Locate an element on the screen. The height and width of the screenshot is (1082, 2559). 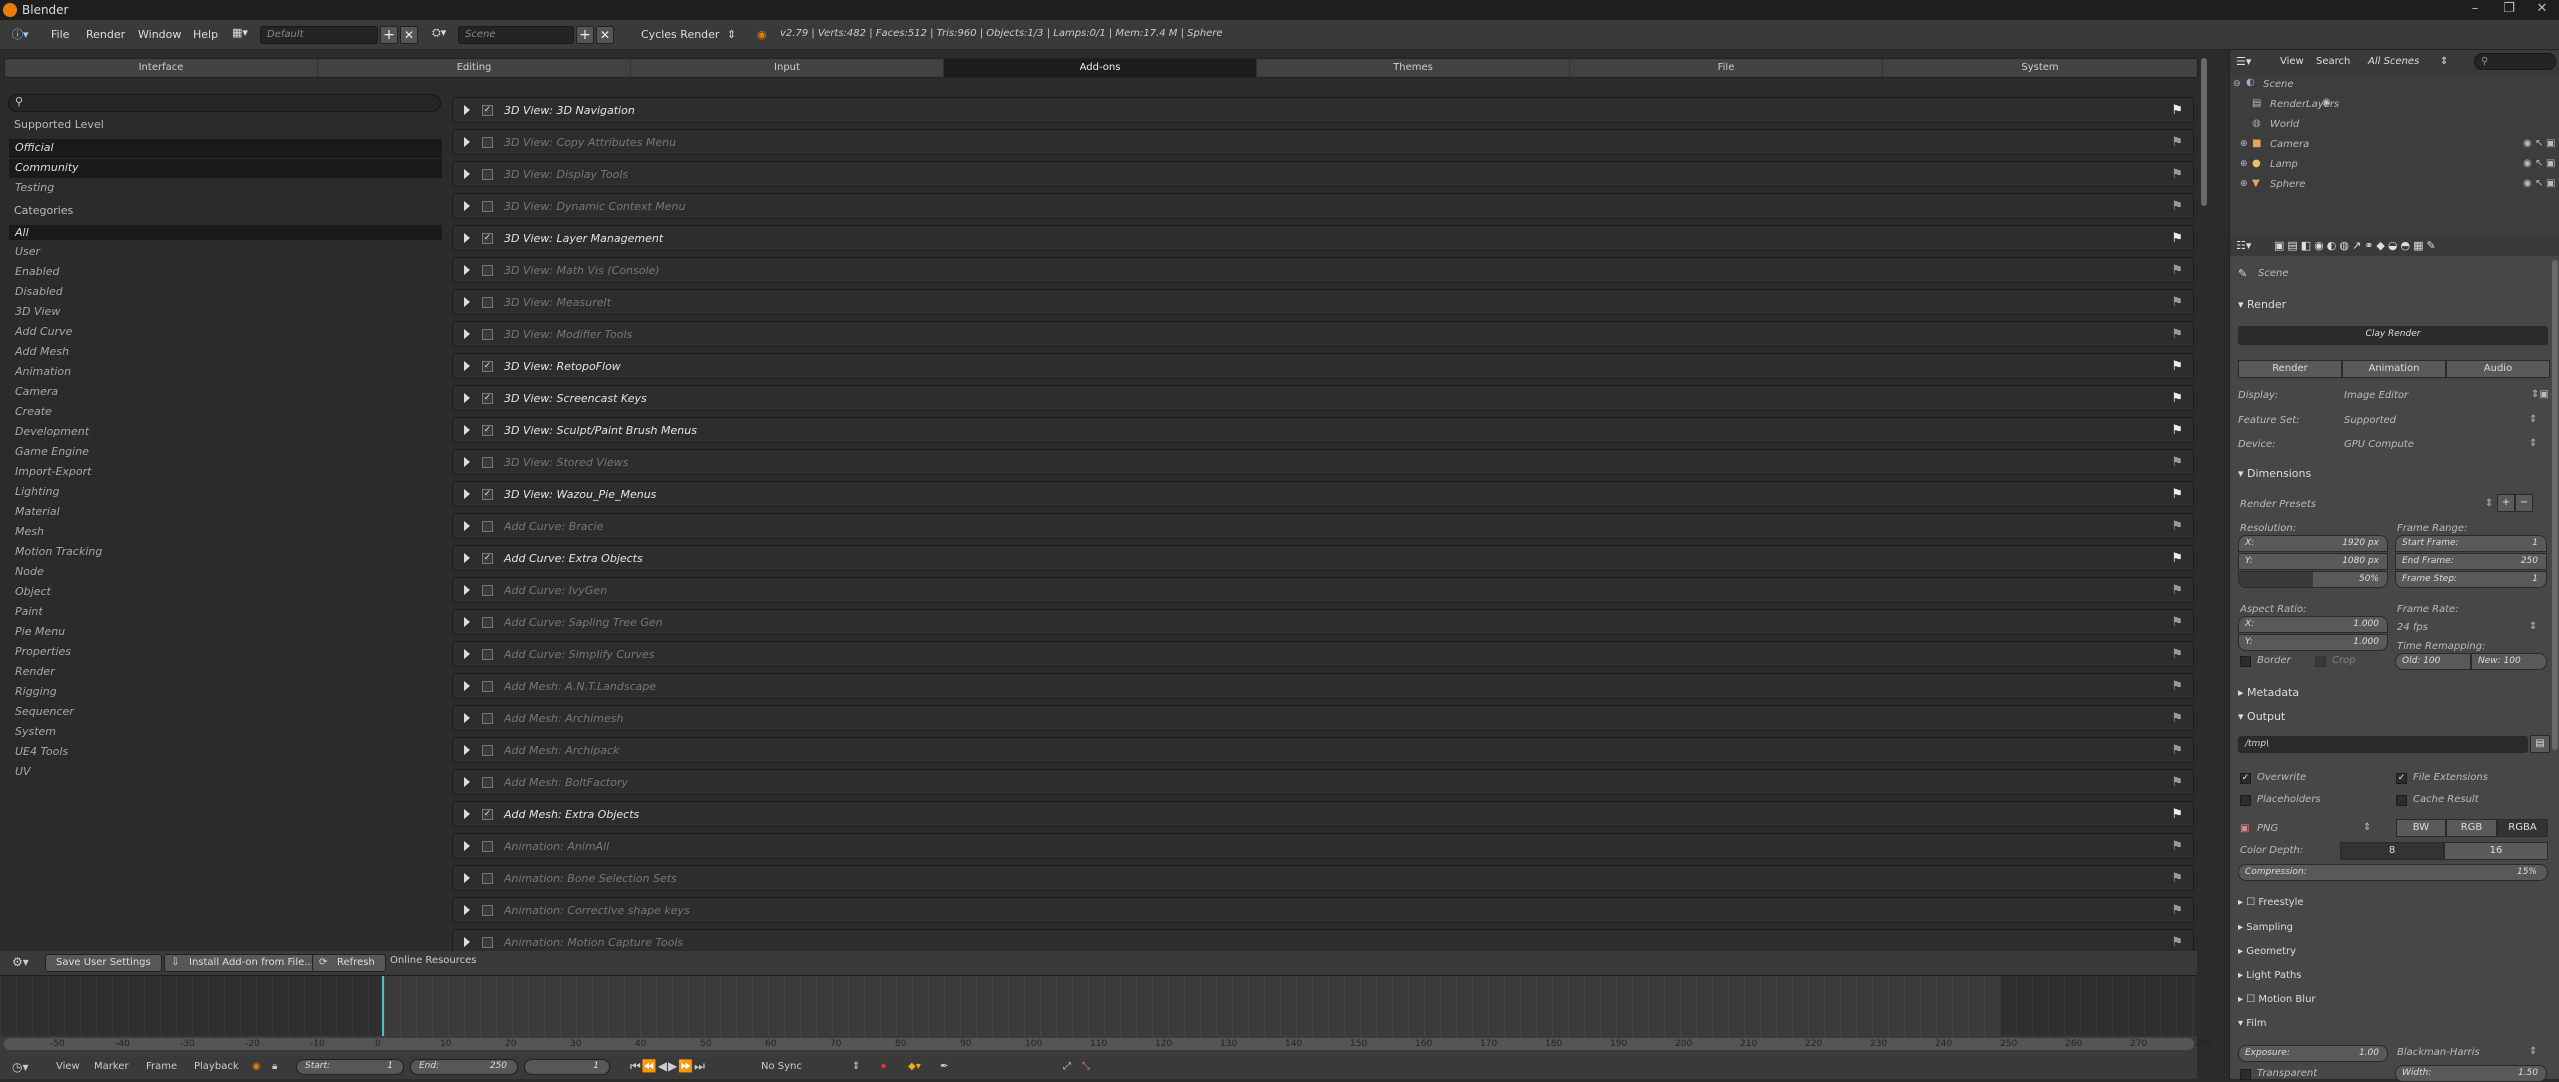
category-item: Import-Export is located at coordinates (53, 471).